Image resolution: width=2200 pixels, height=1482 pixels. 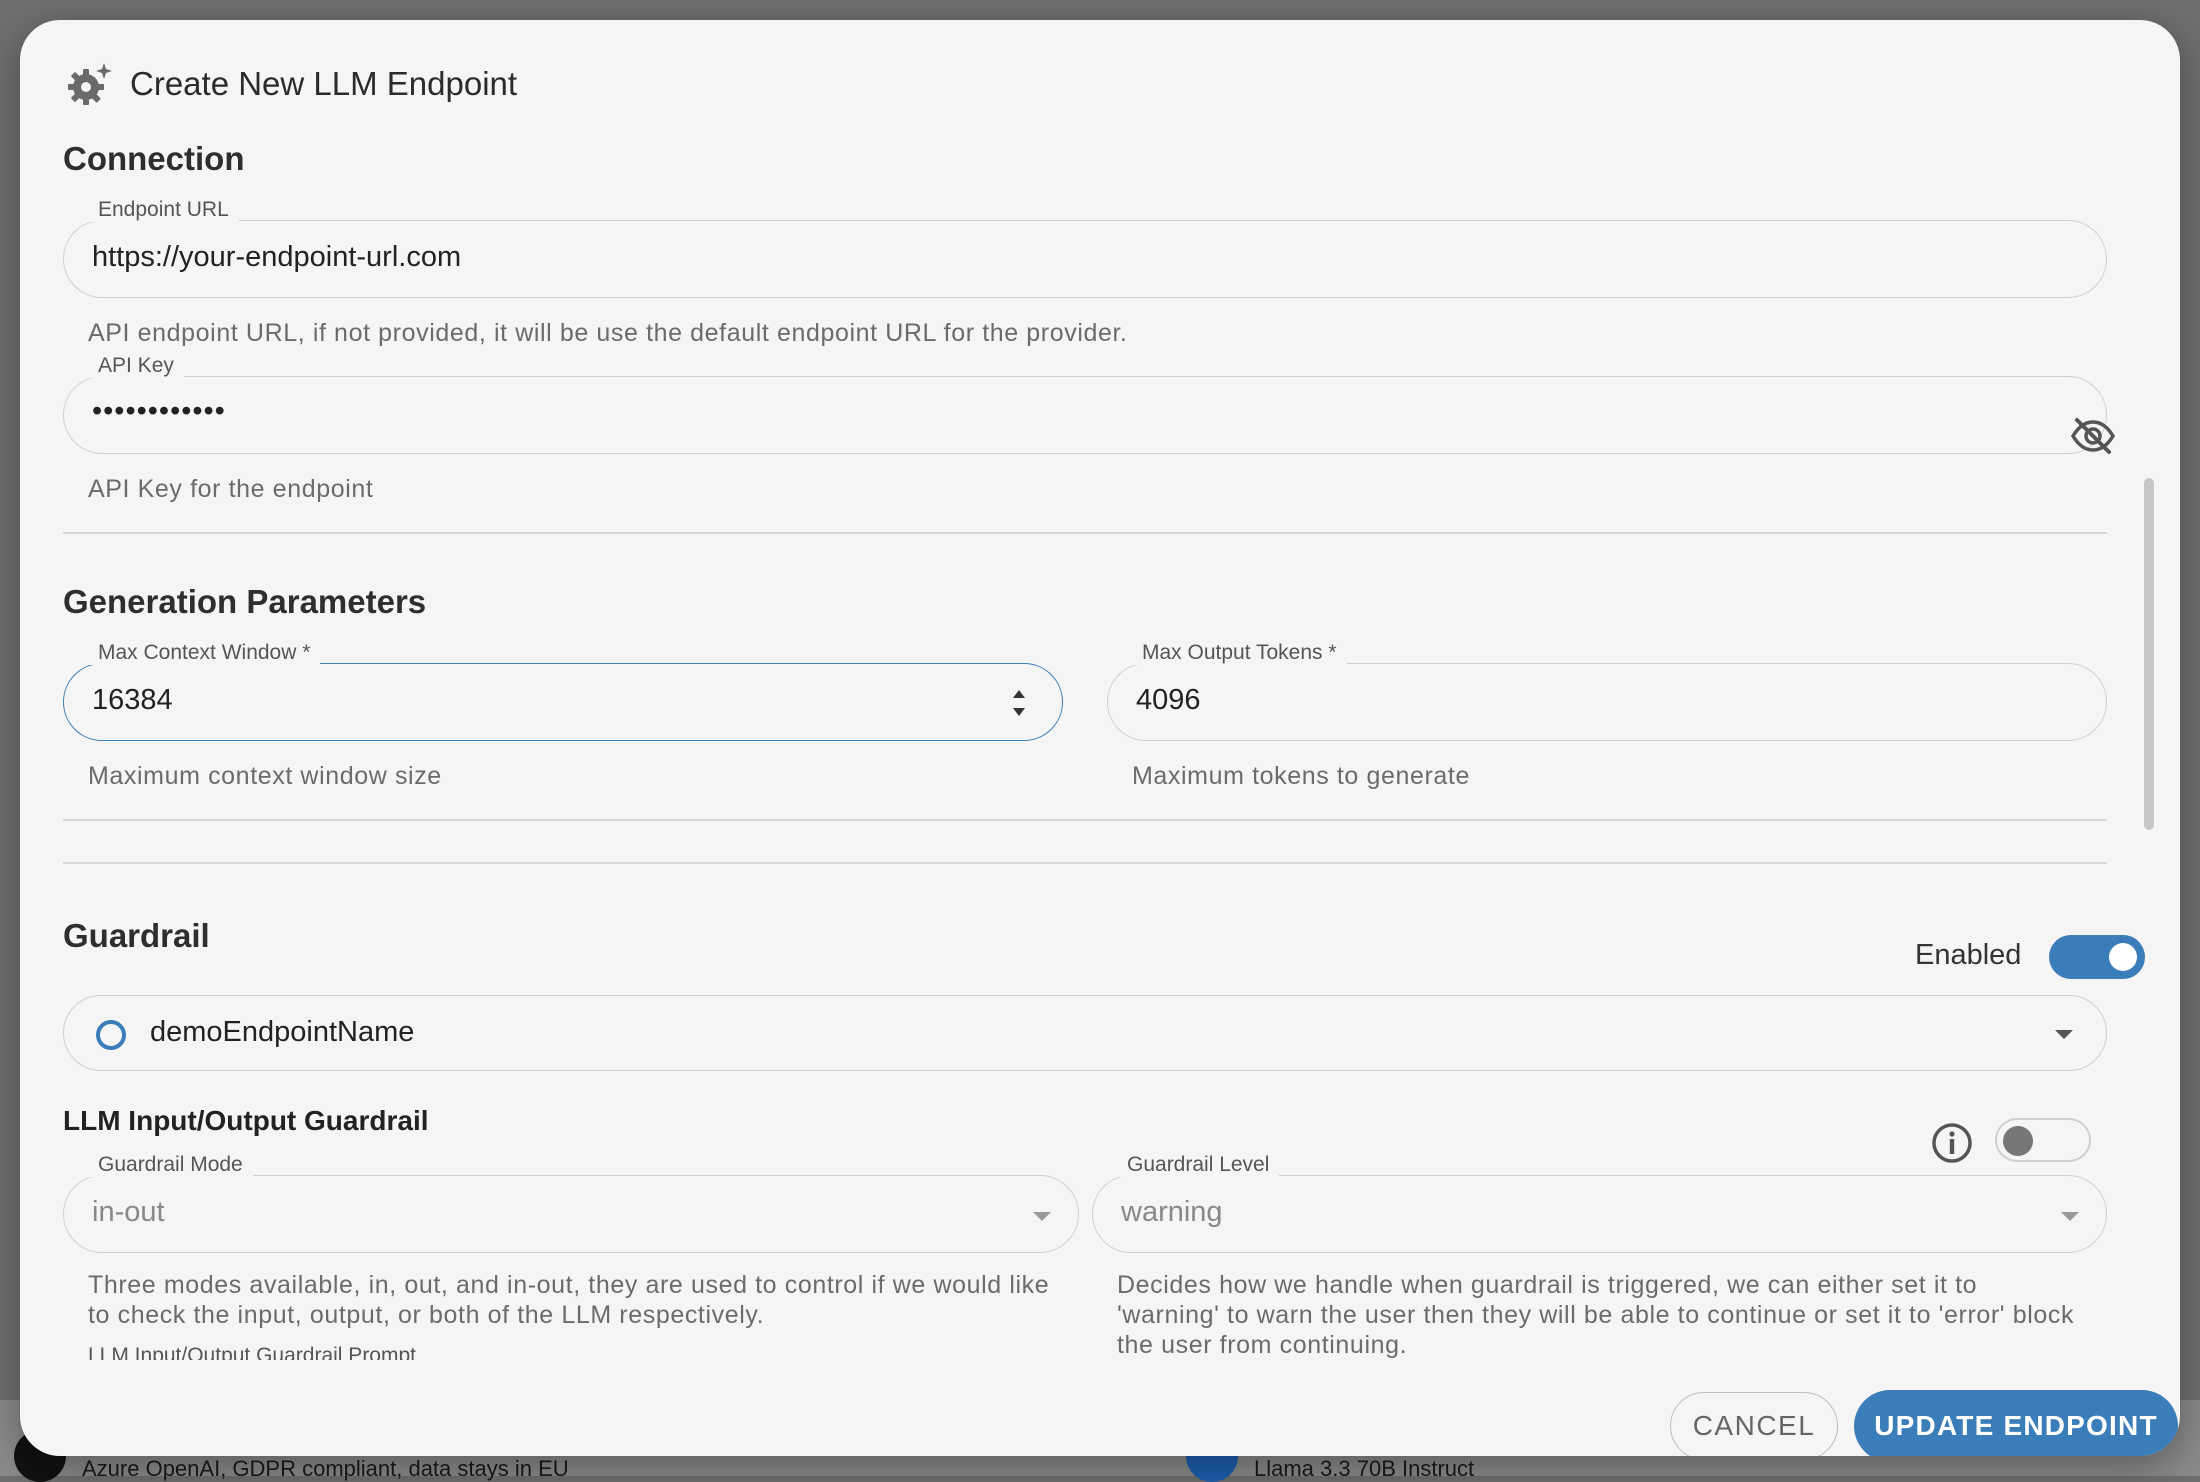 What do you see at coordinates (2097, 957) in the screenshot?
I see `guardrail-enabled-toggle` at bounding box center [2097, 957].